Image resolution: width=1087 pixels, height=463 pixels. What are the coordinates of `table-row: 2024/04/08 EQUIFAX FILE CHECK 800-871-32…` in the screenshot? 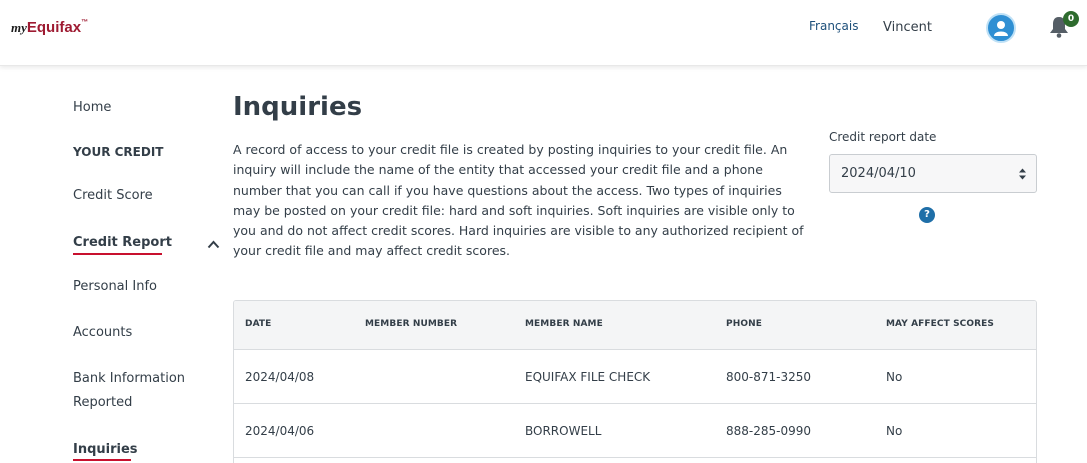 It's located at (635, 377).